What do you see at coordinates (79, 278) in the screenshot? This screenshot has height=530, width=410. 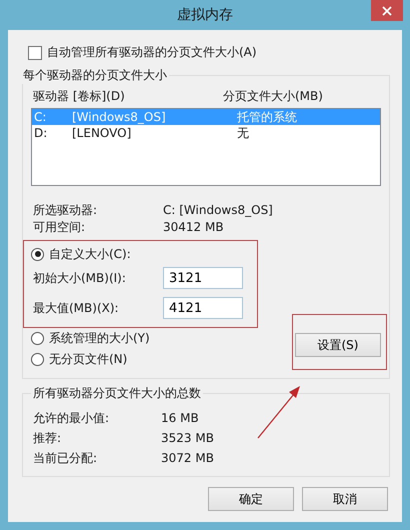 I see `field-label: 初始大小(MB)(I):` at bounding box center [79, 278].